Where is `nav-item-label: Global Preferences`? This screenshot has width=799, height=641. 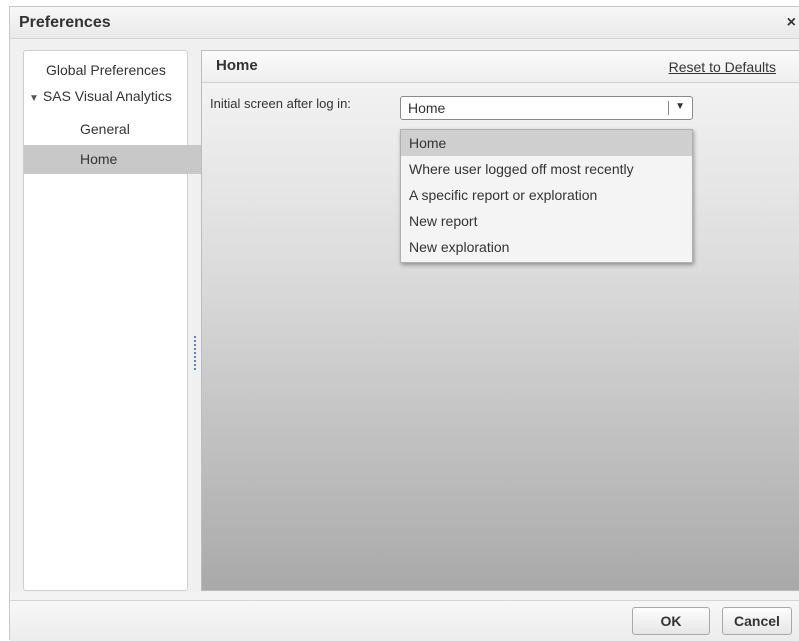
nav-item-label: Global Preferences is located at coordinates (106, 70).